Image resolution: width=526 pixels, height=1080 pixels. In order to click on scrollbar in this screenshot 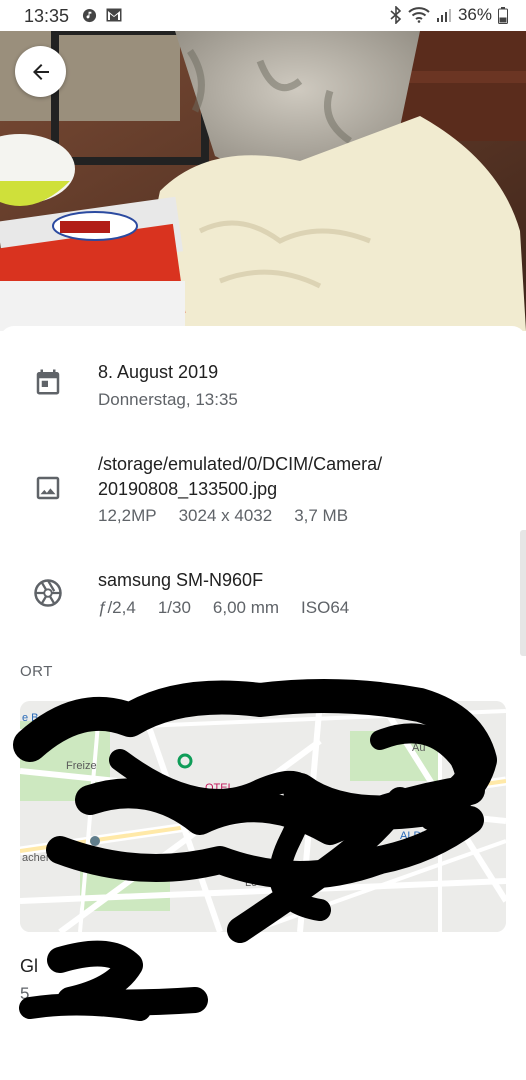, I will do `click(523, 593)`.